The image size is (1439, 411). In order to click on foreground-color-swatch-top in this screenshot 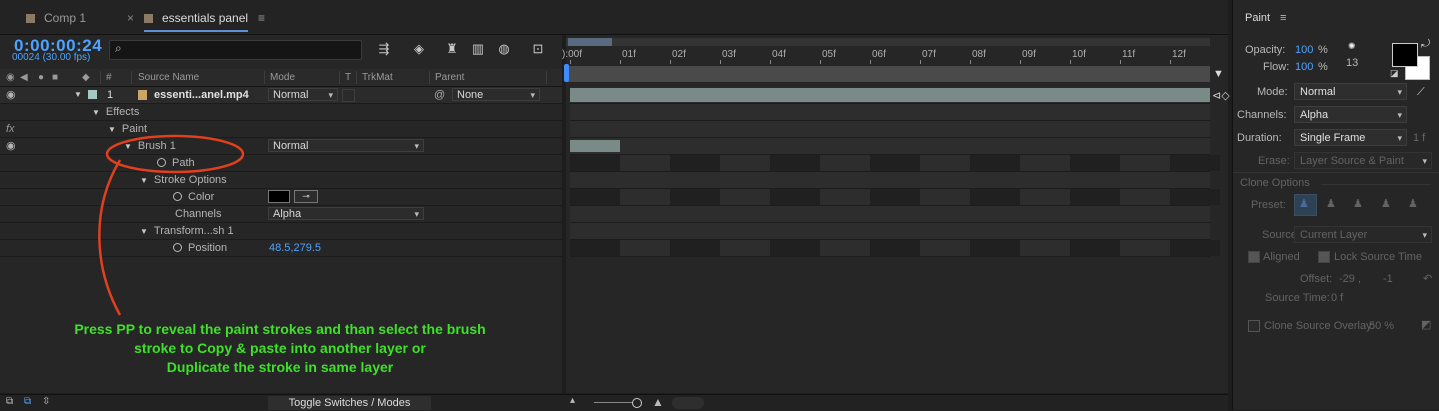, I will do `click(1405, 55)`.